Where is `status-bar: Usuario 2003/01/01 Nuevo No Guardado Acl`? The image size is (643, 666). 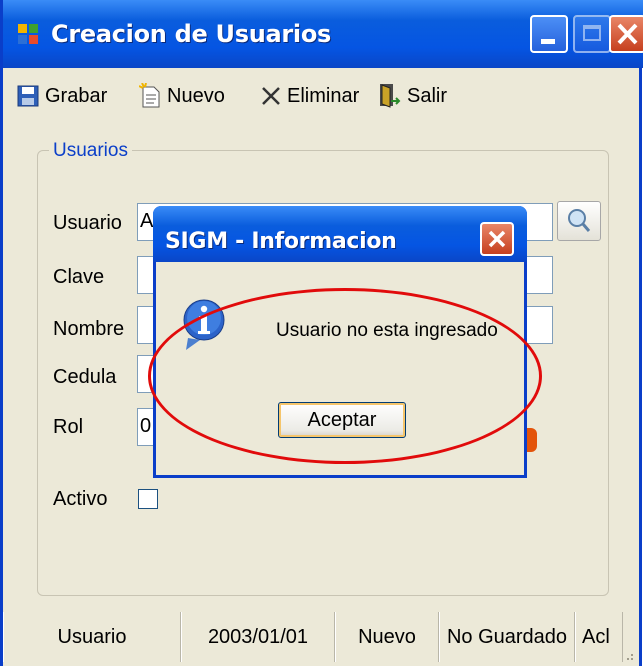 status-bar: Usuario 2003/01/01 Nuevo No Guardado Acl is located at coordinates (321, 639).